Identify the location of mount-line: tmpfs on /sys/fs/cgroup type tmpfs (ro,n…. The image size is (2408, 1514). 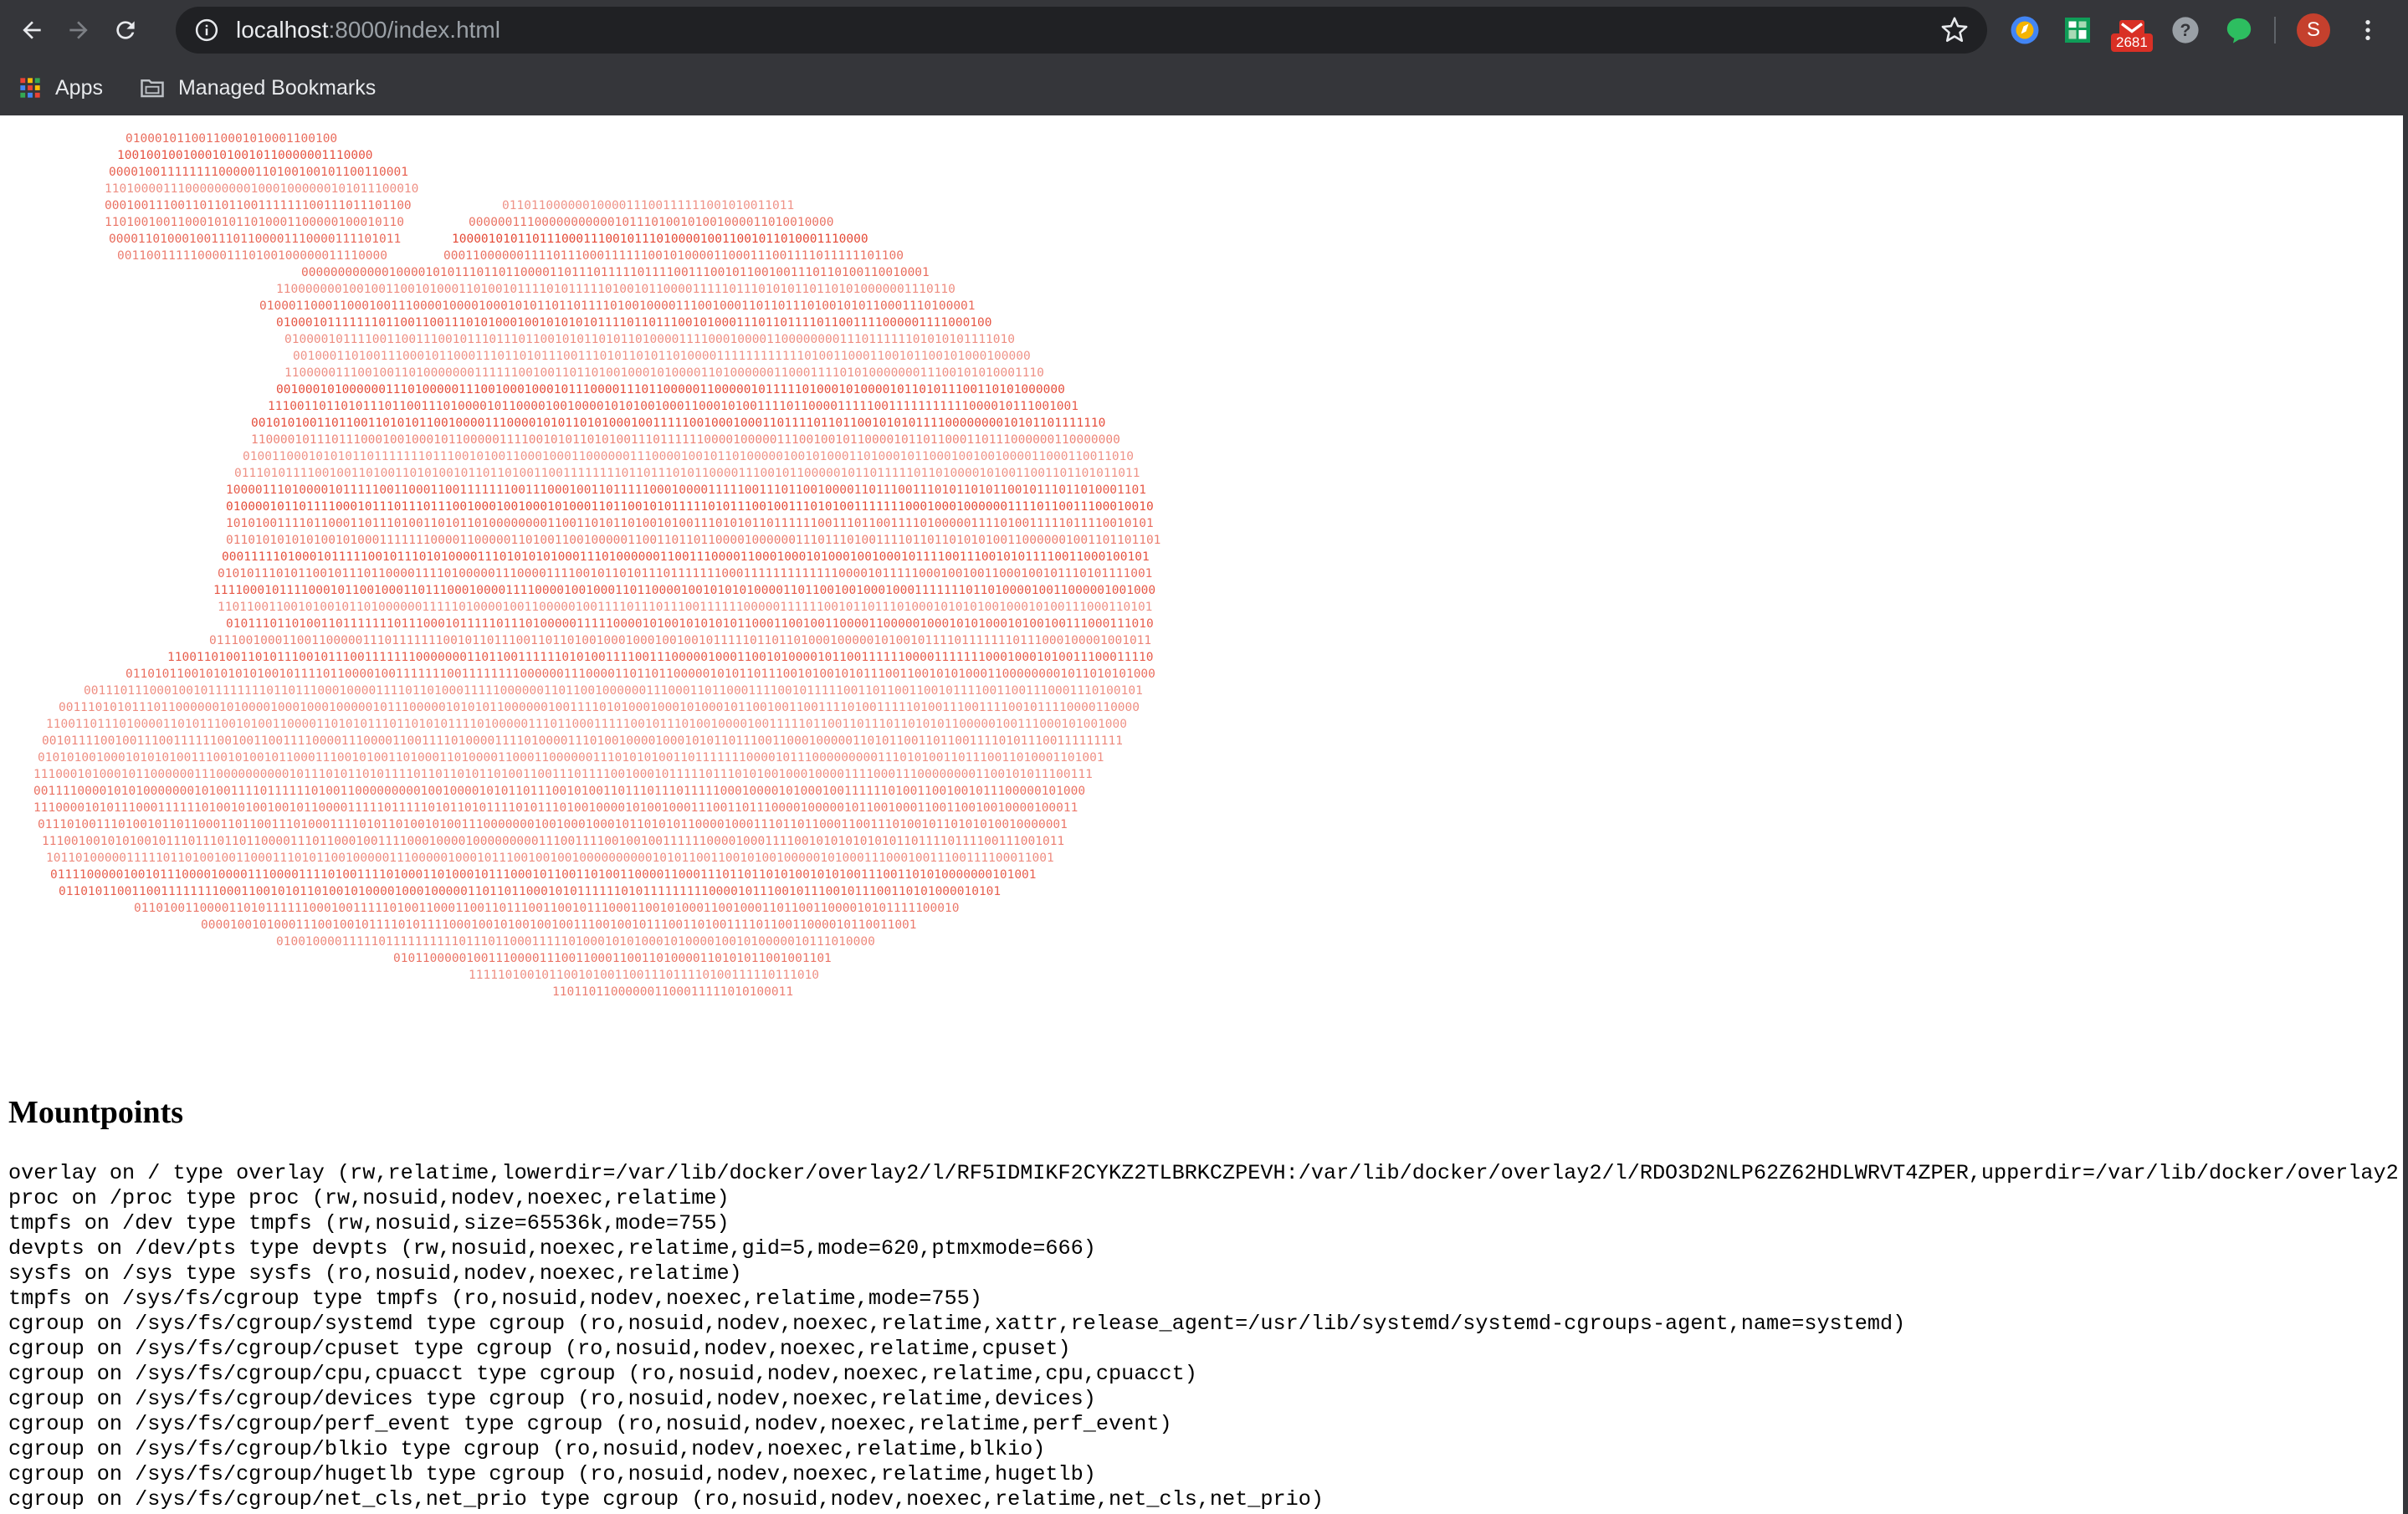
(495, 1298).